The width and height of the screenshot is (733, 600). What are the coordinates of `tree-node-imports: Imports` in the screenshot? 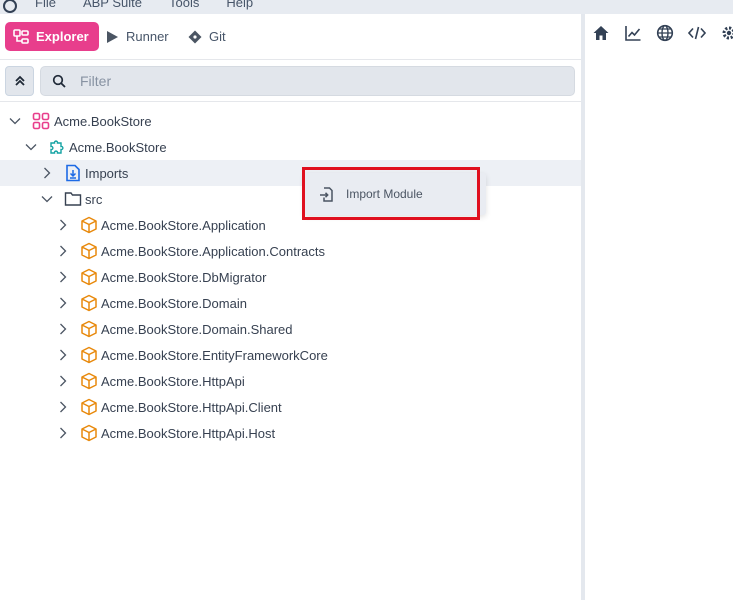 It's located at (290, 173).